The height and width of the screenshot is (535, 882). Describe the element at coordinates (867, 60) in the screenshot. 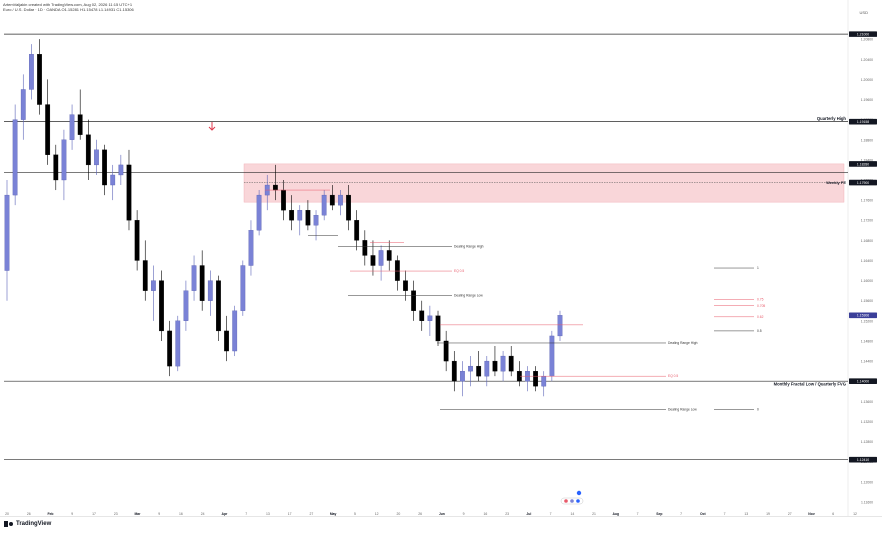

I see `price-tick-label: 1.20400` at that location.